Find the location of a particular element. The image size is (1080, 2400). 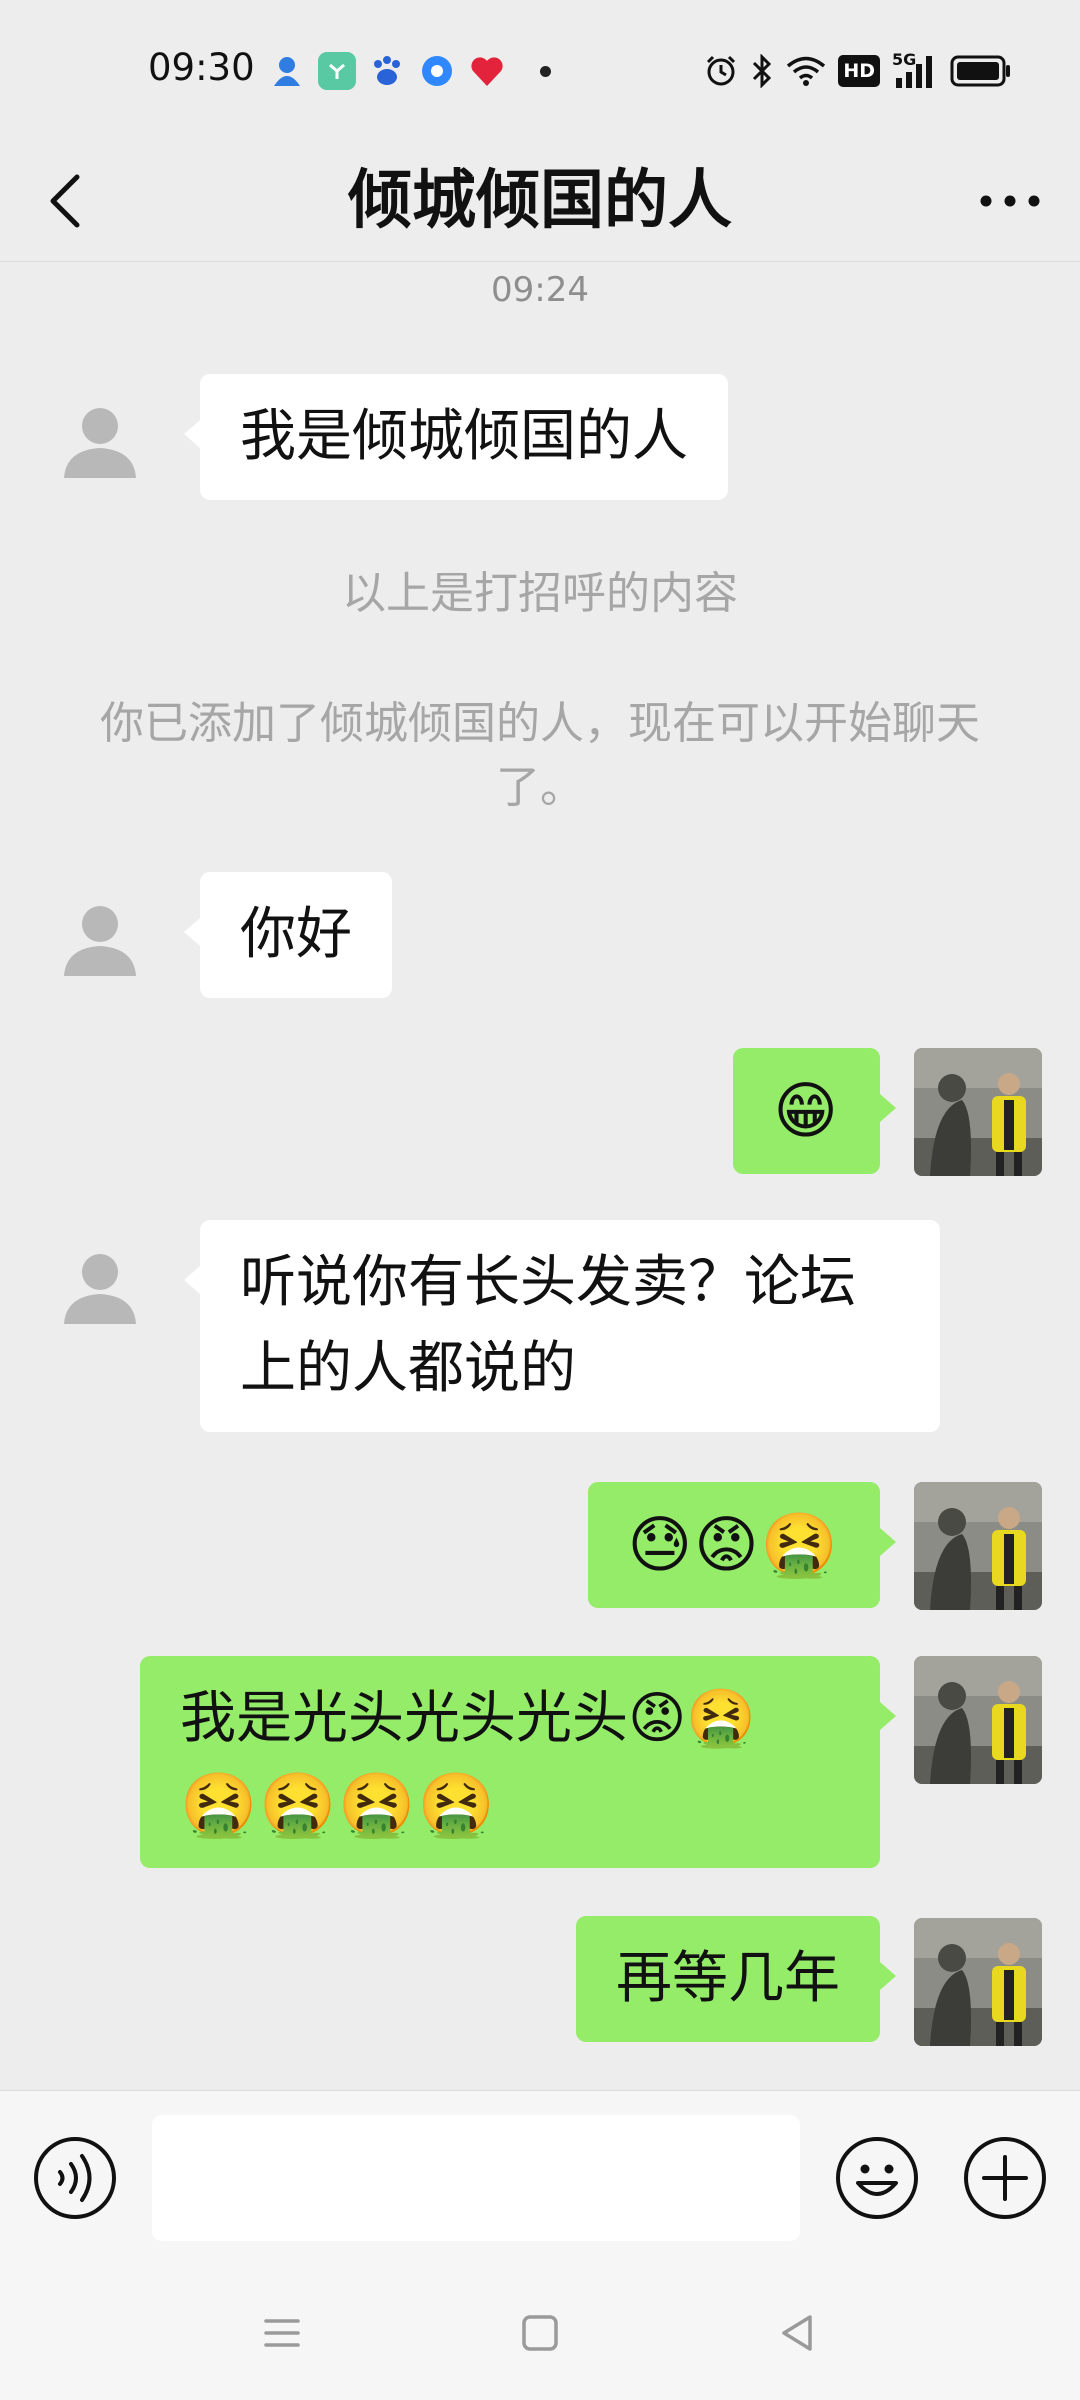

more-options-button is located at coordinates (1010, 201).